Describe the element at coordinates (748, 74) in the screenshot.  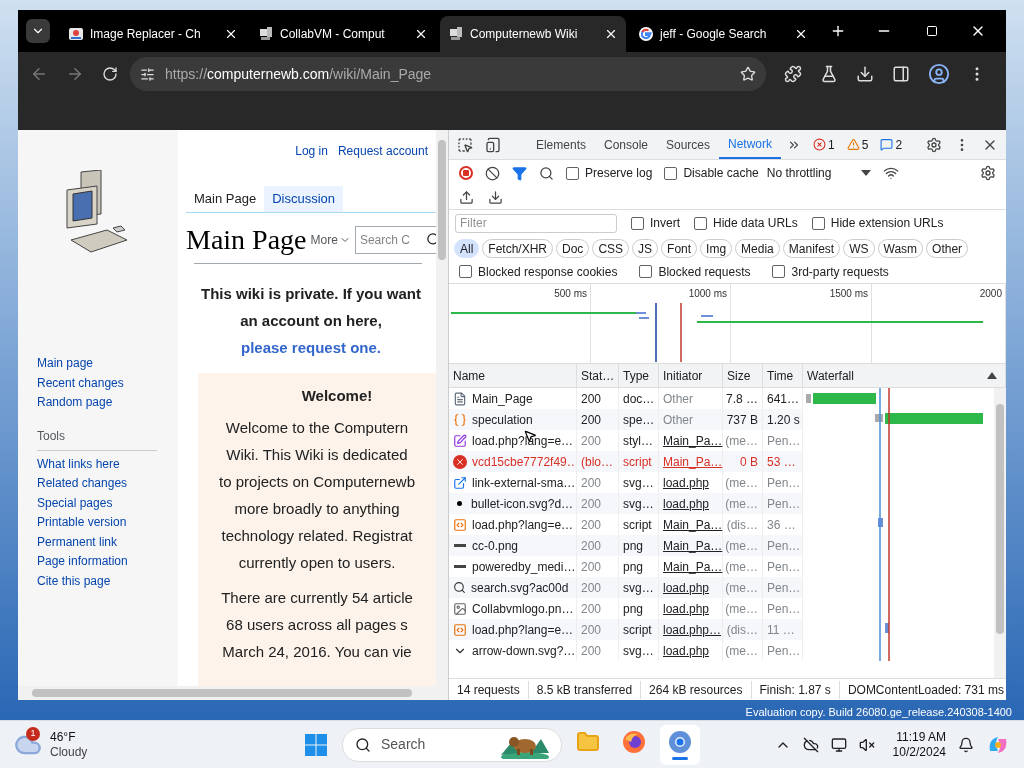
I see `star-icon` at that location.